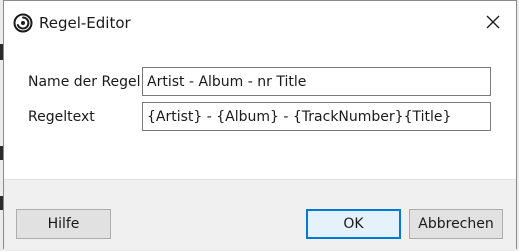 This screenshot has width=519, height=251. What do you see at coordinates (85, 23) in the screenshot?
I see `dialog-title: Regel-Editor` at bounding box center [85, 23].